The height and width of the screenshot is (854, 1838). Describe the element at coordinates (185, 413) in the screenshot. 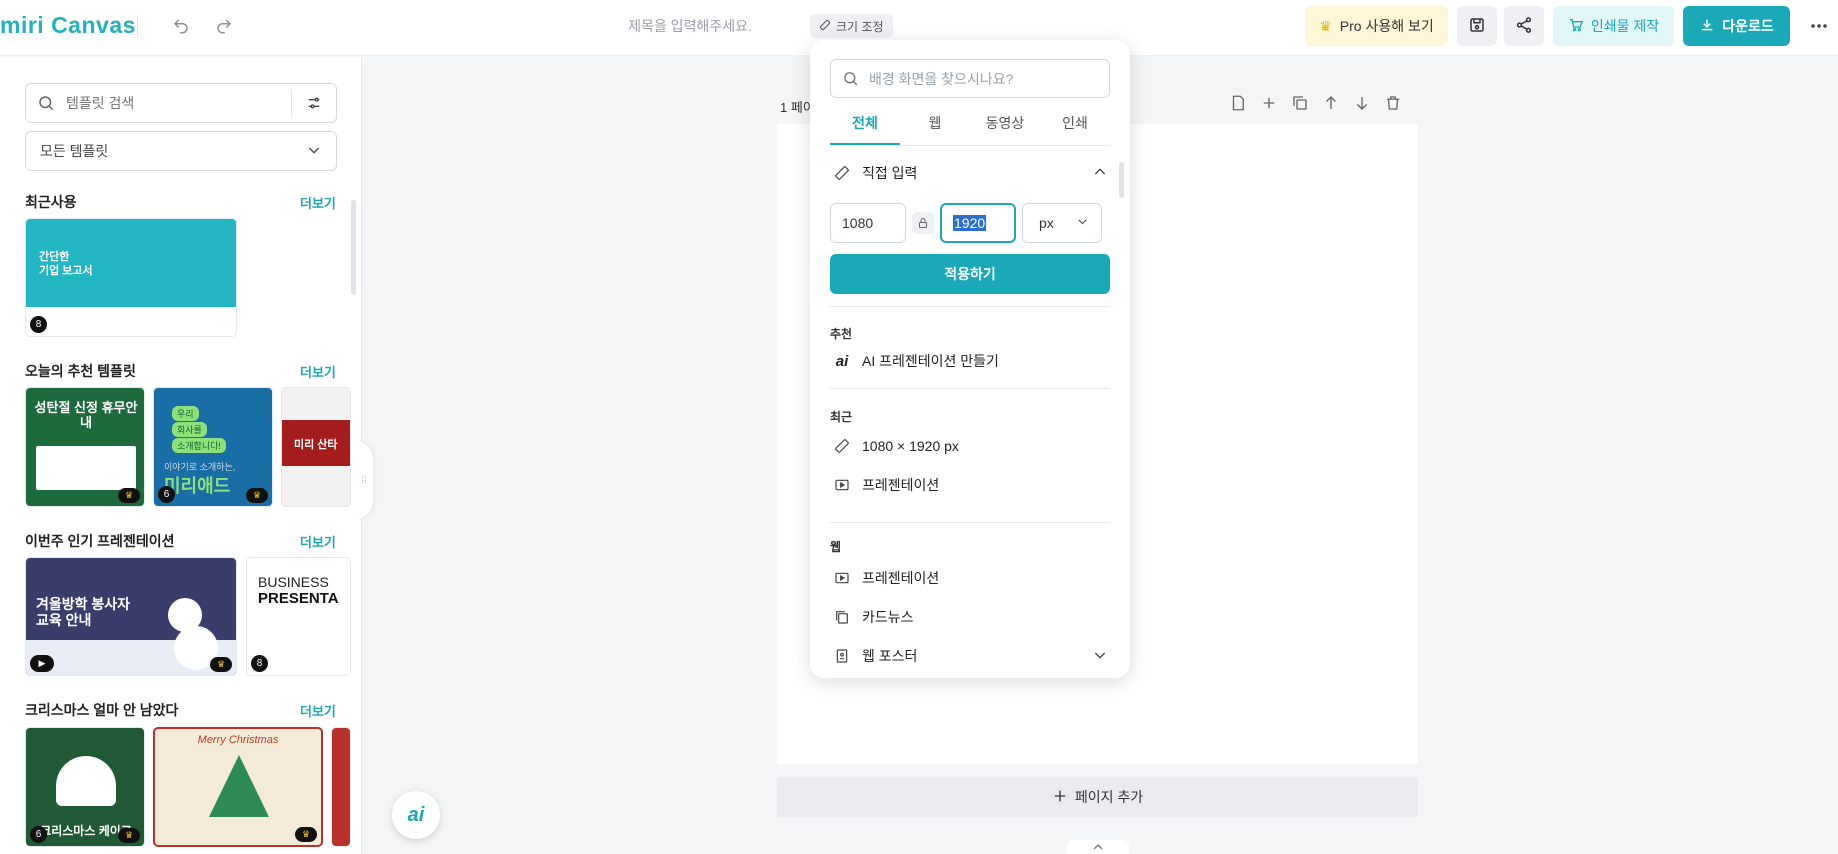

I see `thumb-text: 우리` at that location.